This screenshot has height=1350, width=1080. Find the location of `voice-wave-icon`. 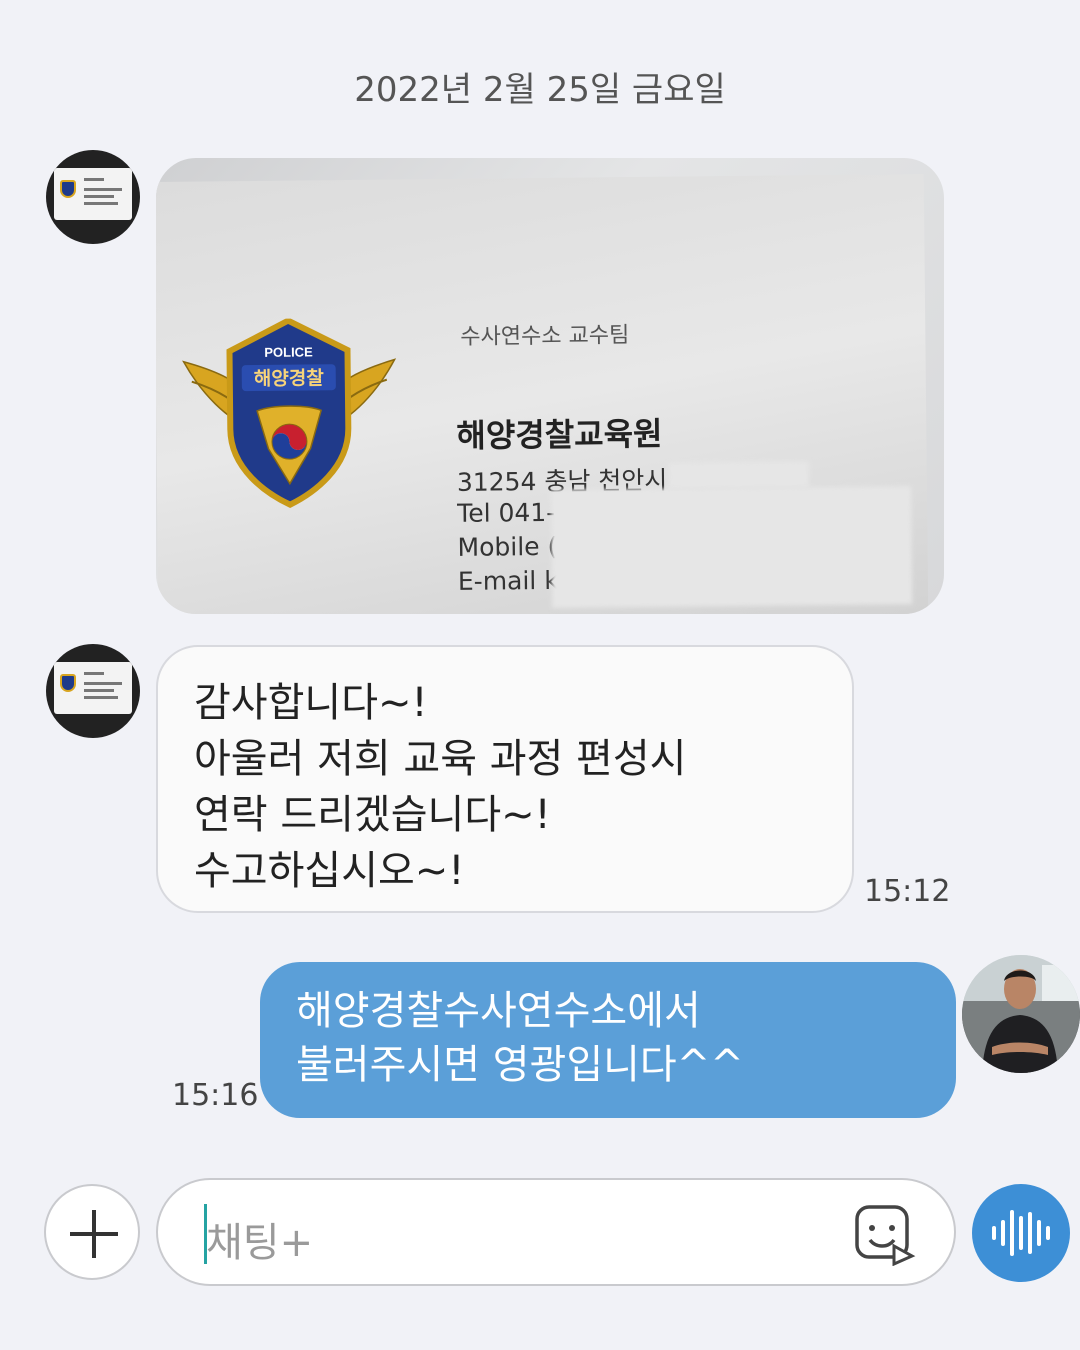

voice-wave-icon is located at coordinates (1021, 1233).